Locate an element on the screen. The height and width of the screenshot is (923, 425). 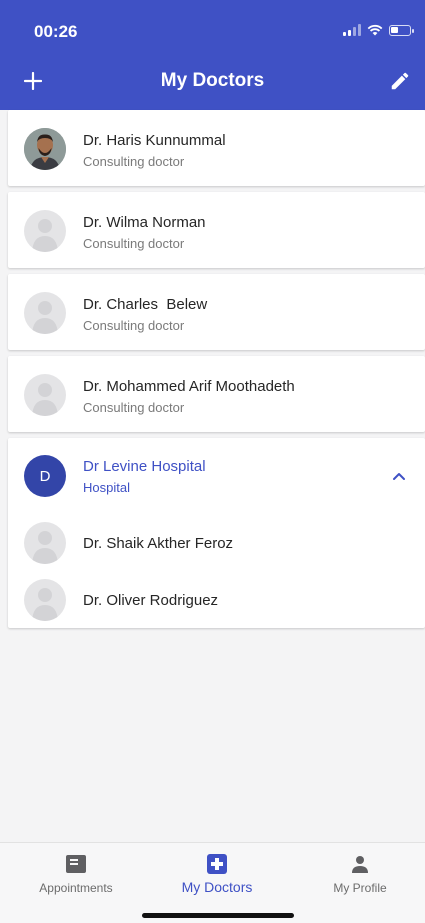
bottom-nav: Appointments My Doctors My Profile is located at coordinates (212, 882).